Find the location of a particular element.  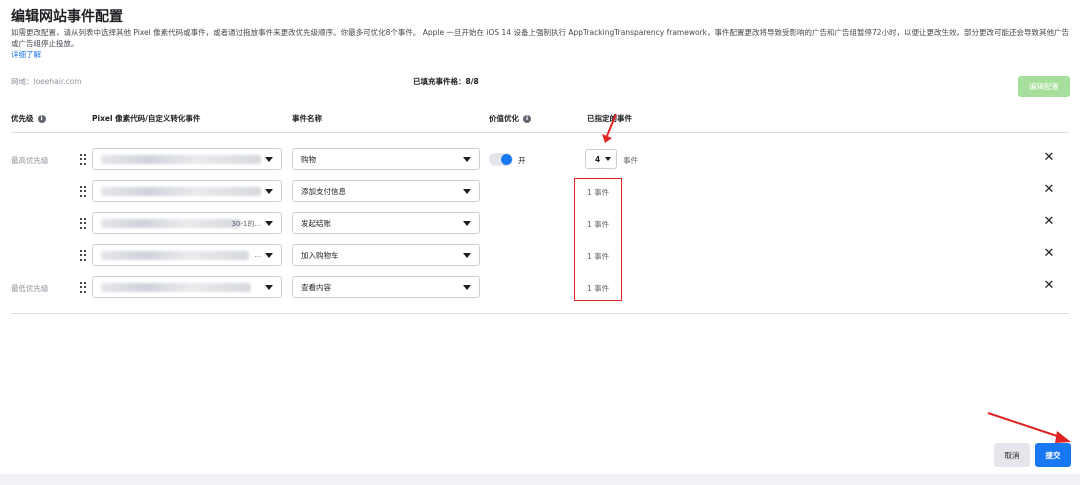

event-name-header-label: 事件名称 is located at coordinates (307, 118).